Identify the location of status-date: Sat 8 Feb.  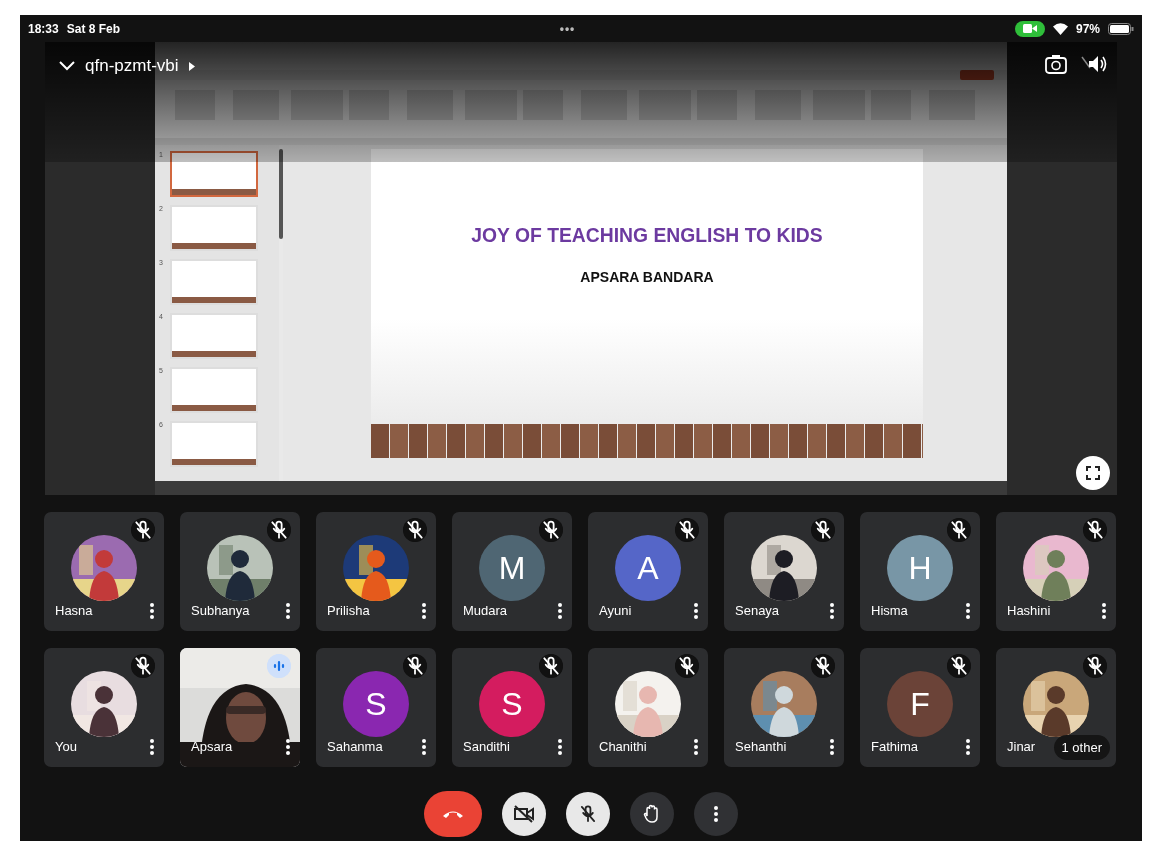
(93, 28).